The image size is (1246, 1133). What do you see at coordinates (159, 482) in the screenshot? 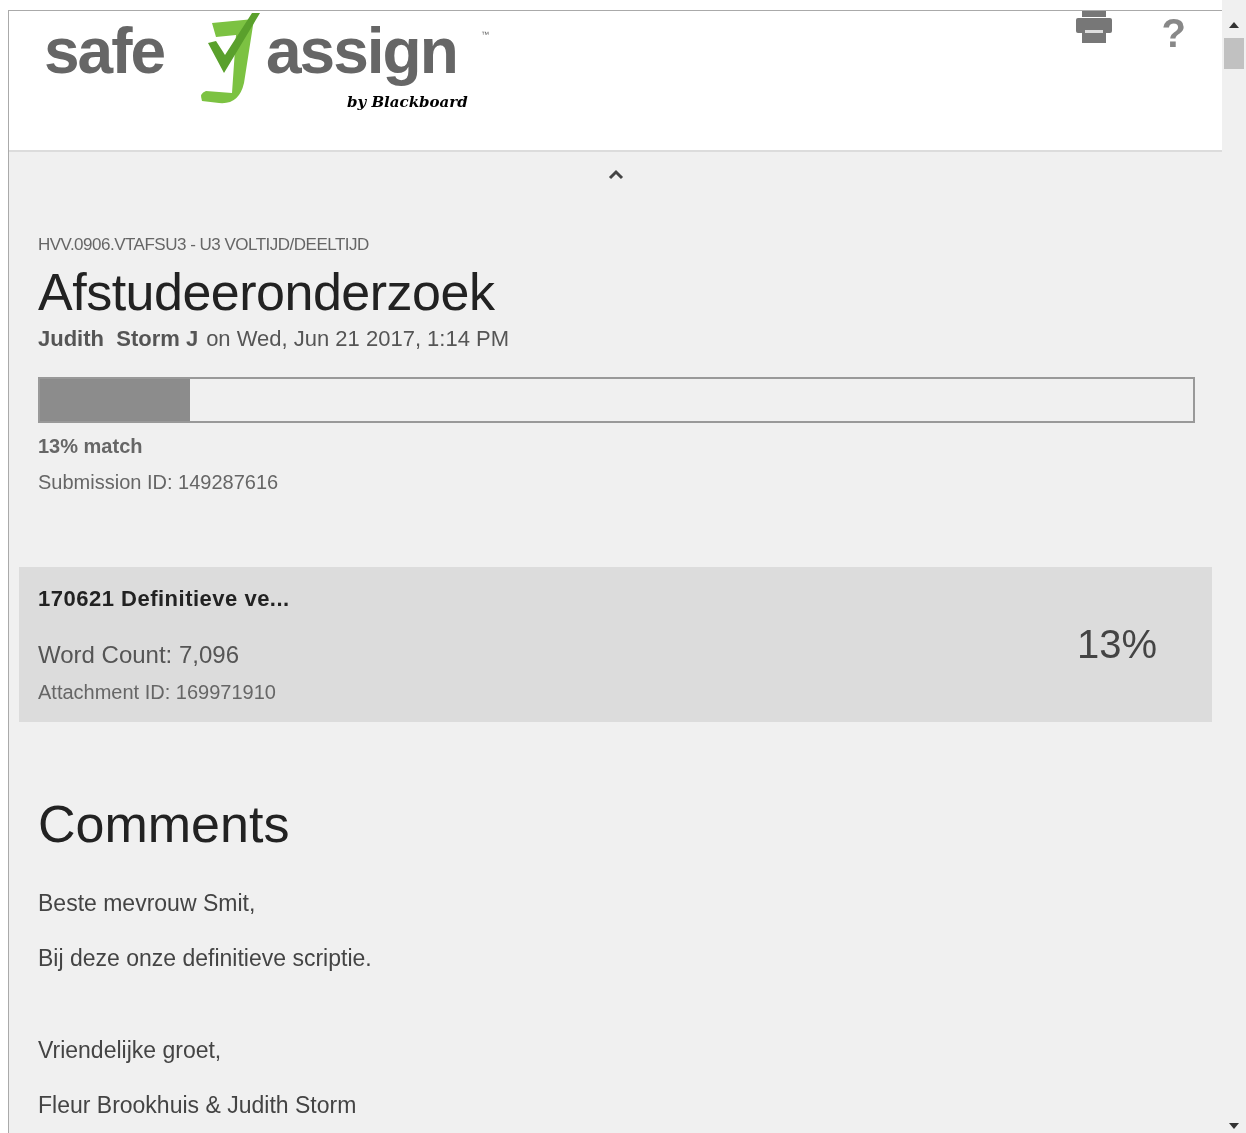
I see `submission-id: Submission ID: 149287616` at bounding box center [159, 482].